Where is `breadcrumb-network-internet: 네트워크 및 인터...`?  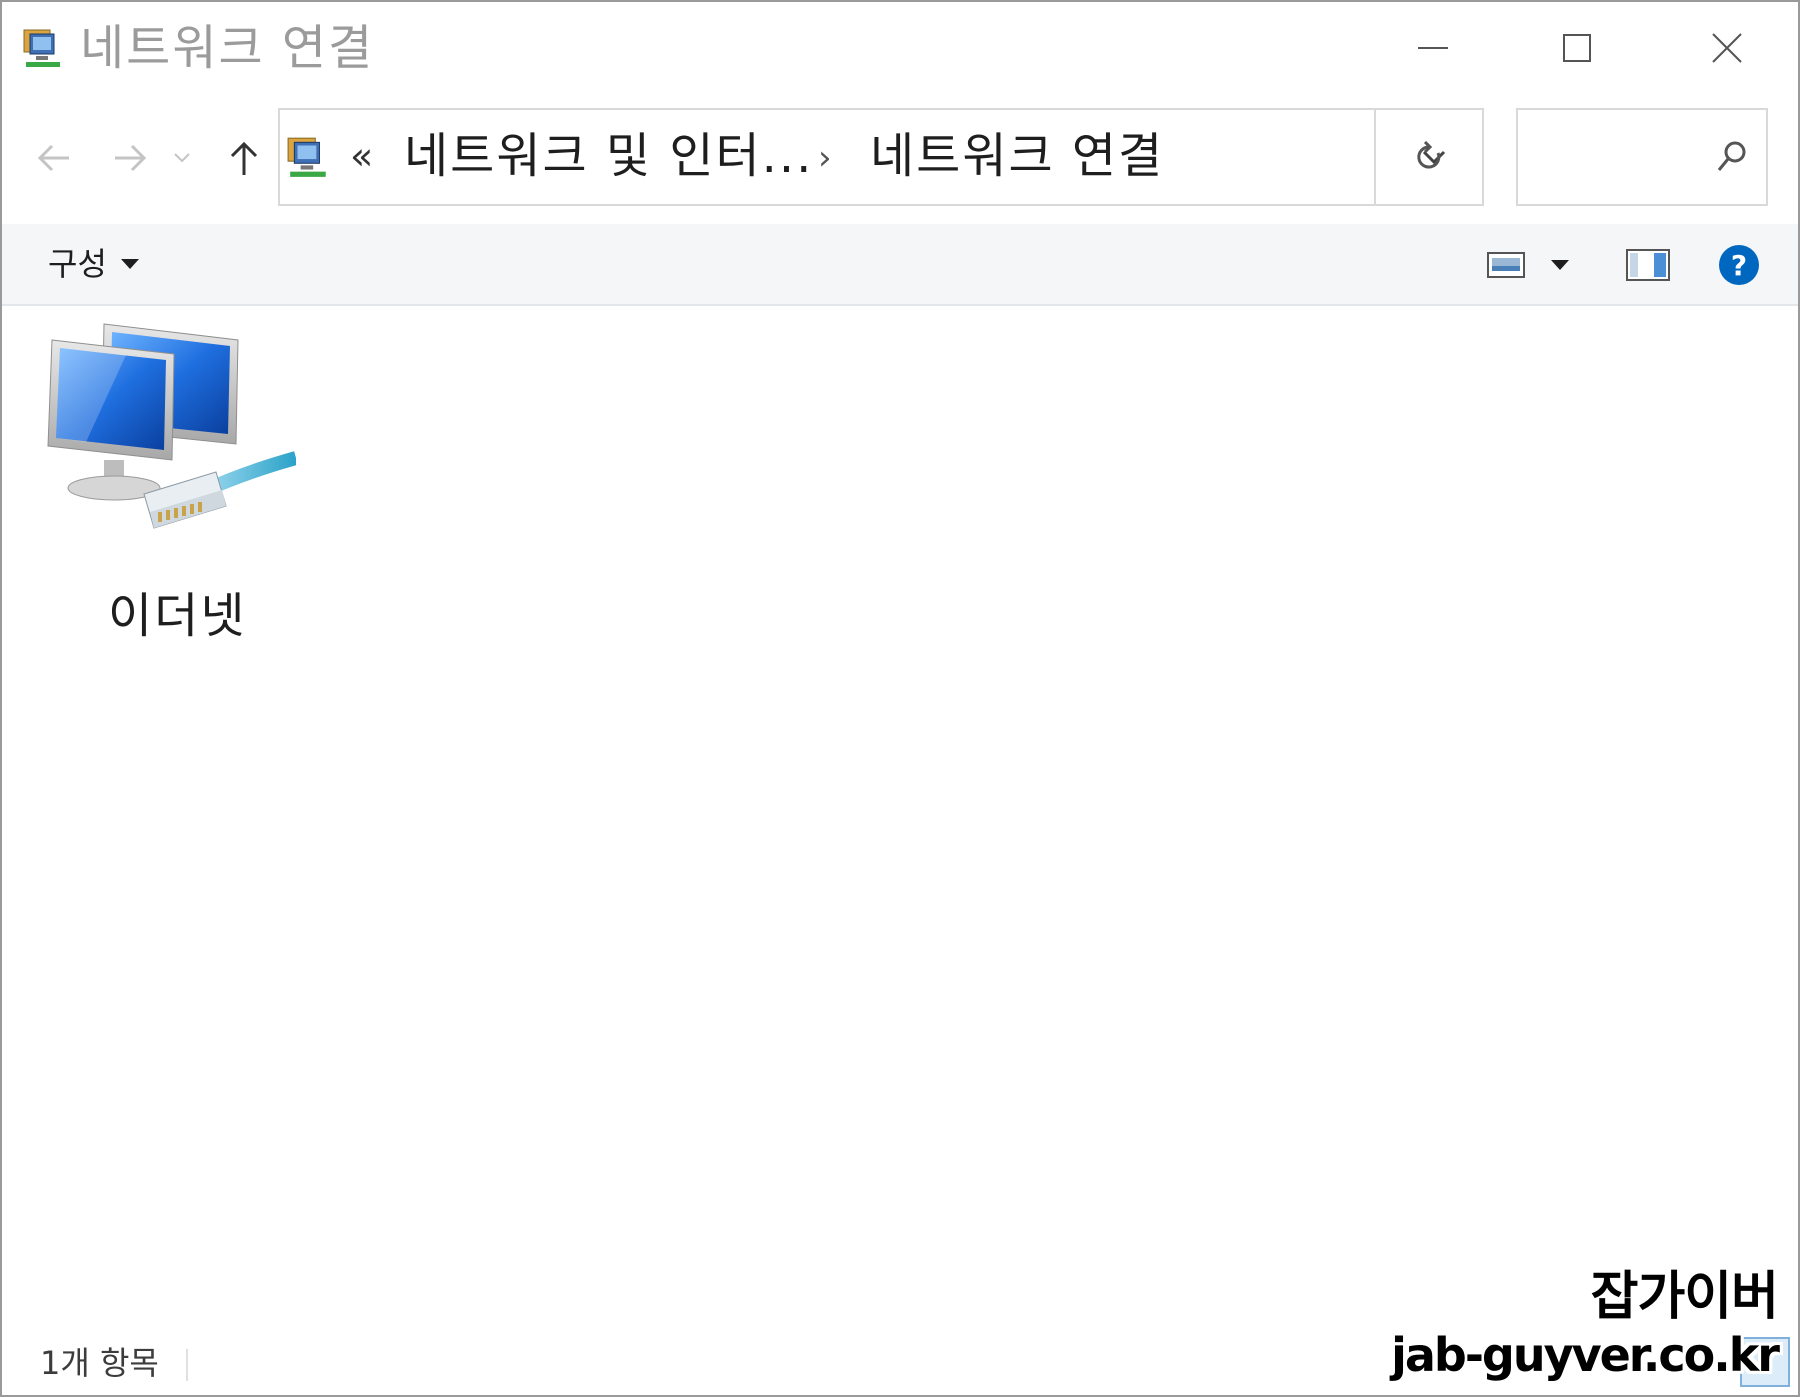
breadcrumb-network-internet: 네트워크 및 인터... is located at coordinates (608, 156).